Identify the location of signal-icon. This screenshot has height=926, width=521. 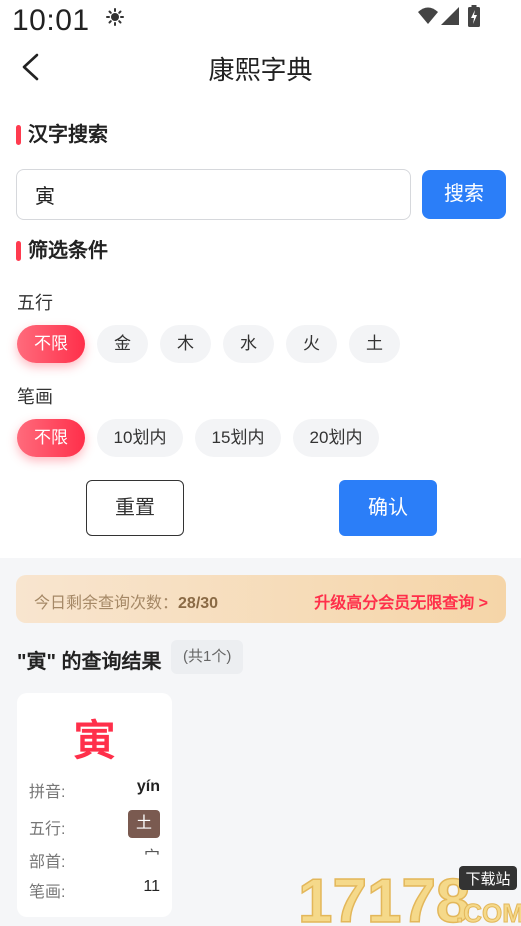
(450, 16).